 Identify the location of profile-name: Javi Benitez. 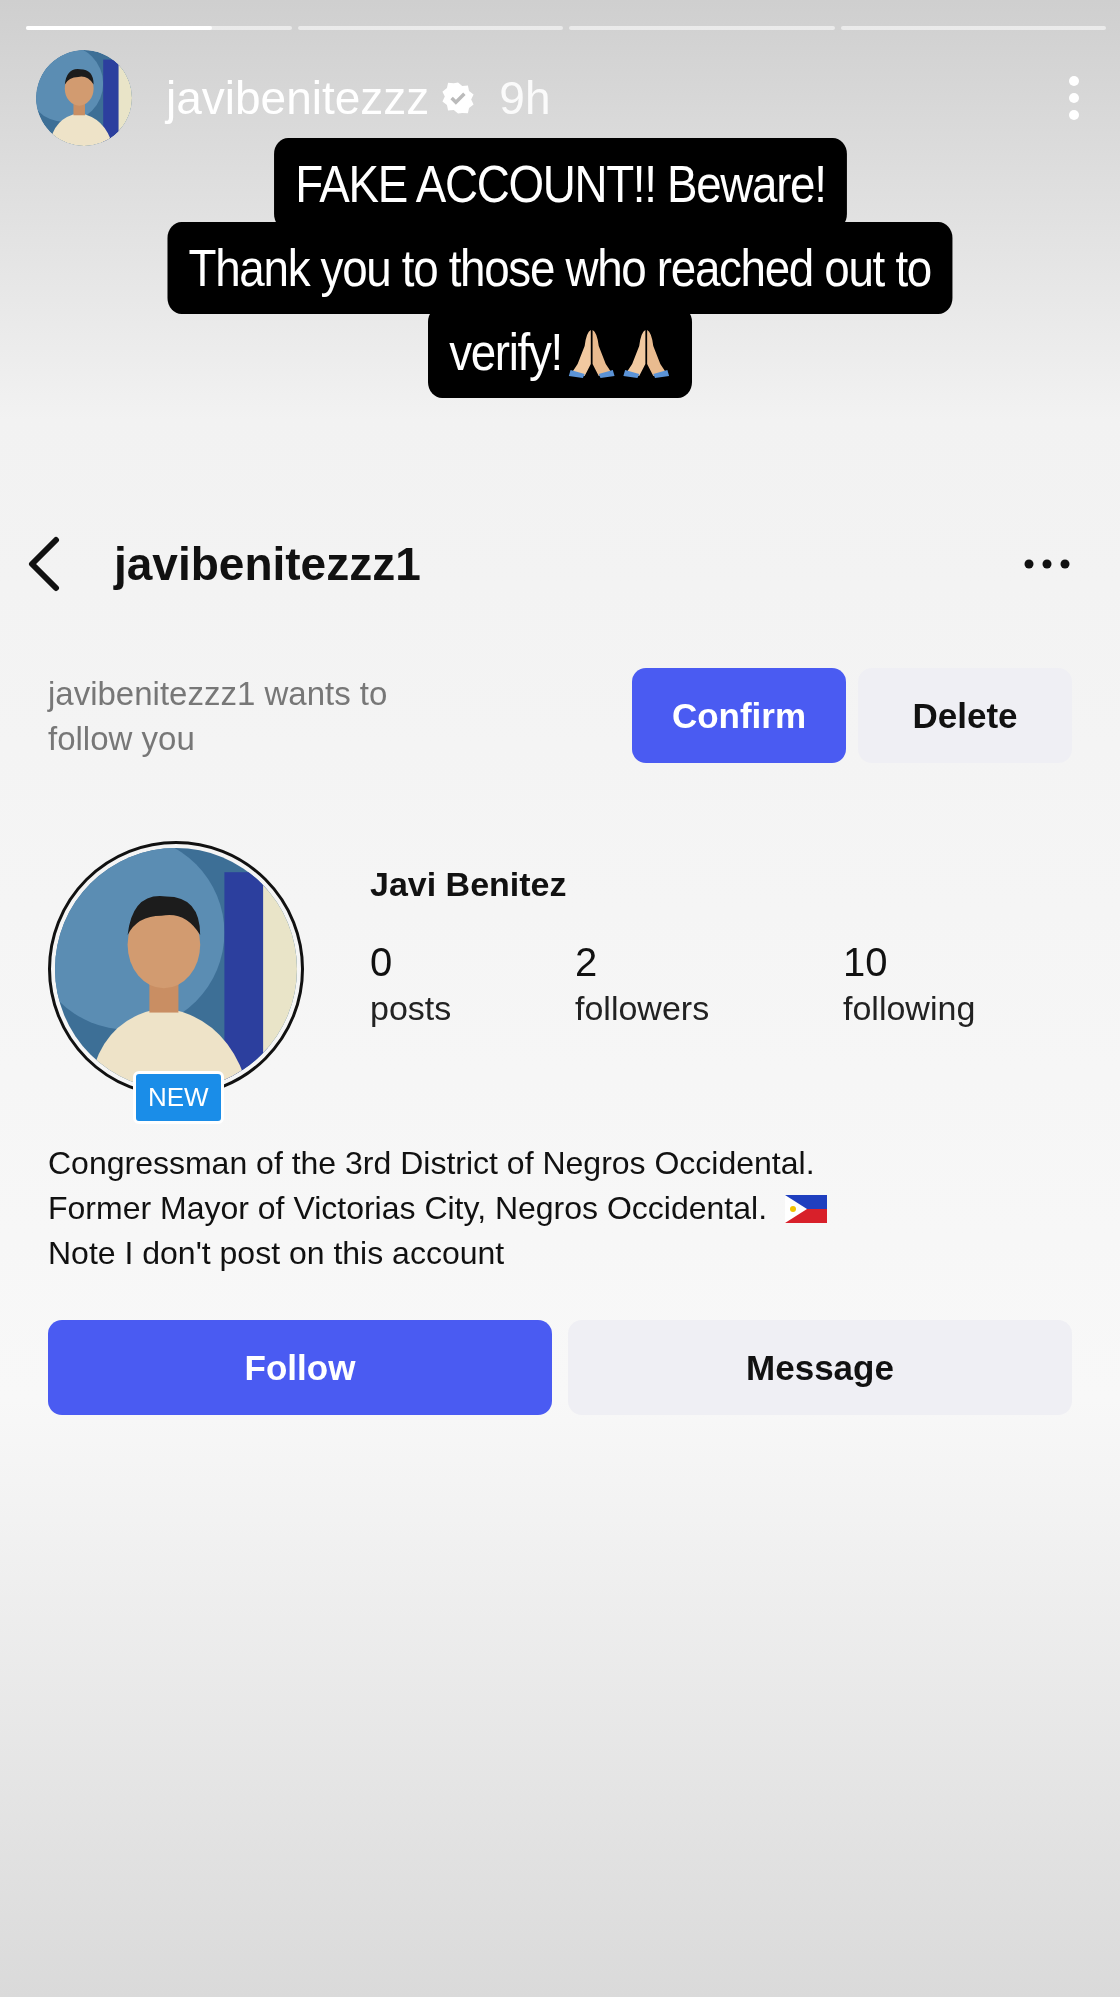
(469, 884).